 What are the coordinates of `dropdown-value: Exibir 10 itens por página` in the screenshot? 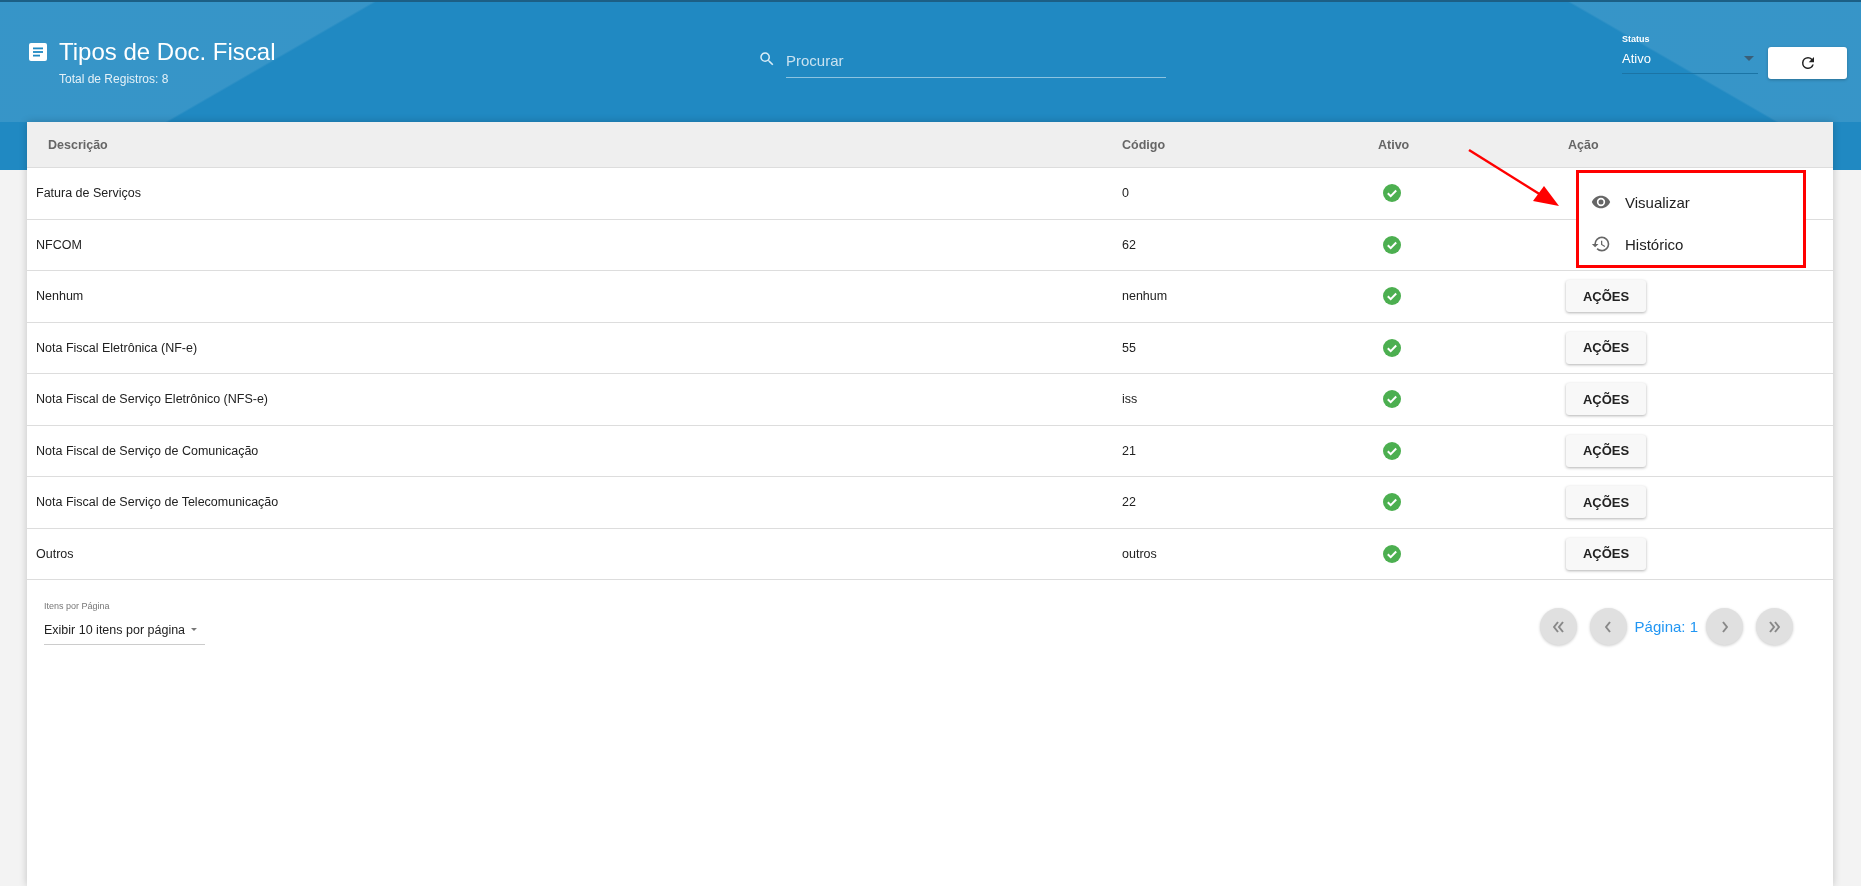 It's located at (115, 629).